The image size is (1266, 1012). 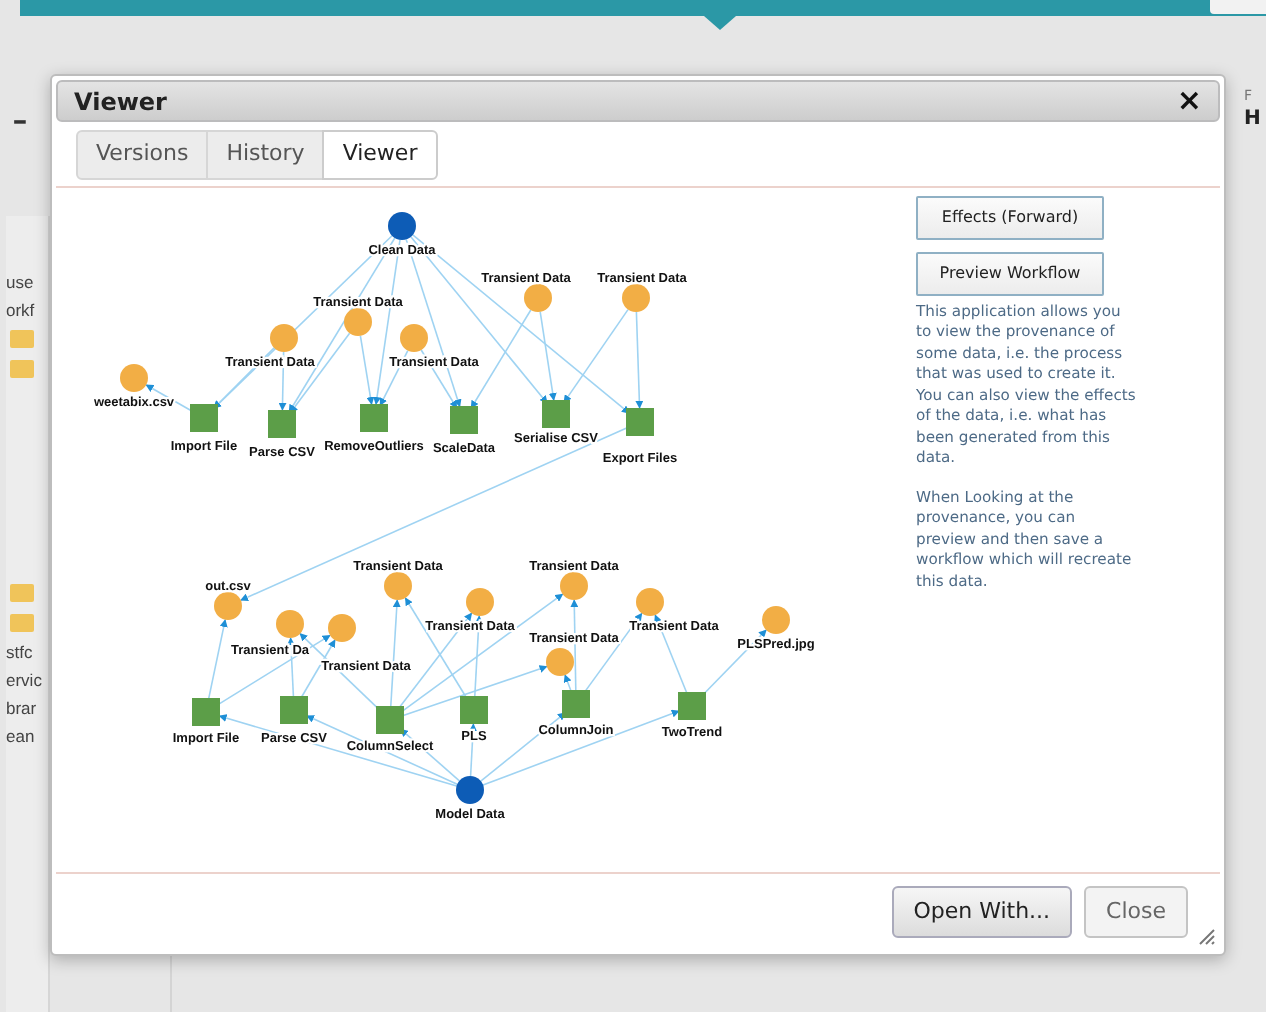 I want to click on sidebar-item-fragment: ervic, so click(x=27, y=681).